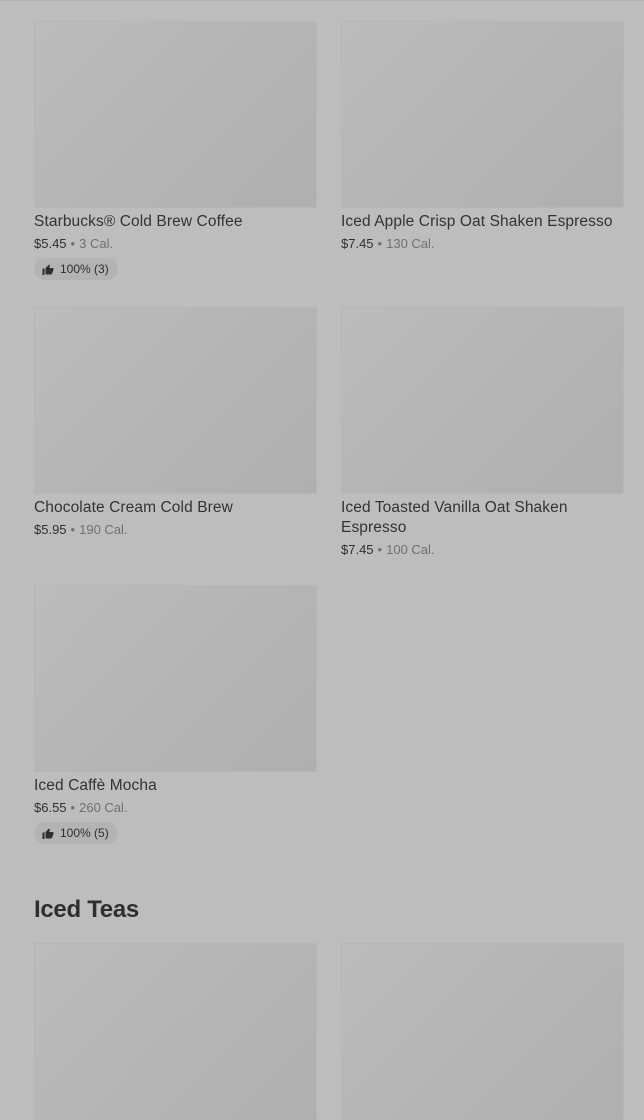 The height and width of the screenshot is (1120, 644). I want to click on product-card: Chocolate Cream Cold Brew $5.95 • 190 Cal., so click(175, 422).